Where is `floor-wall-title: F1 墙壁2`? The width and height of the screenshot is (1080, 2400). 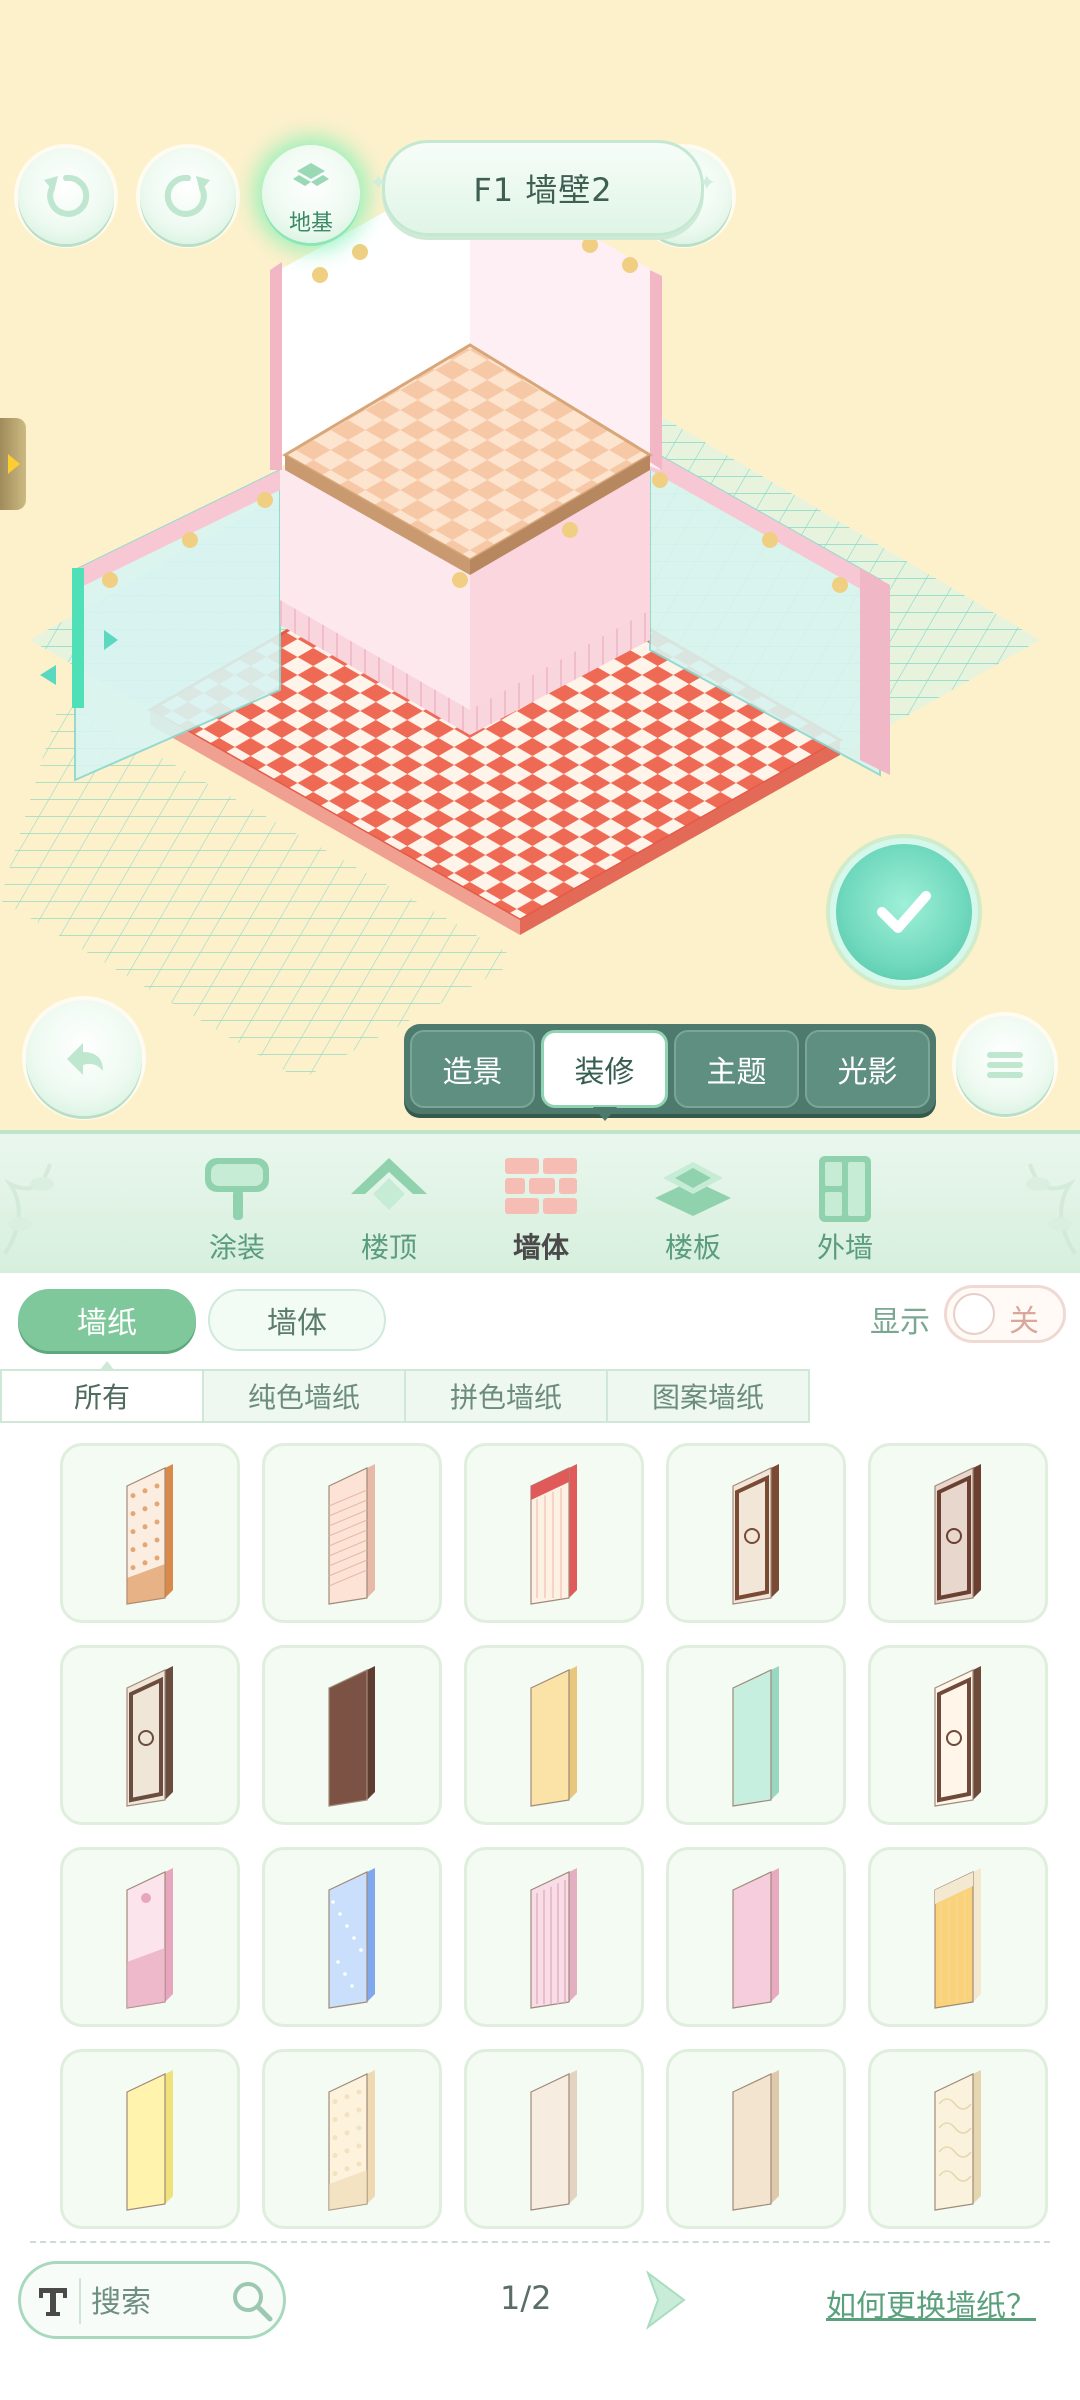
floor-wall-title: F1 墙壁2 is located at coordinates (543, 188).